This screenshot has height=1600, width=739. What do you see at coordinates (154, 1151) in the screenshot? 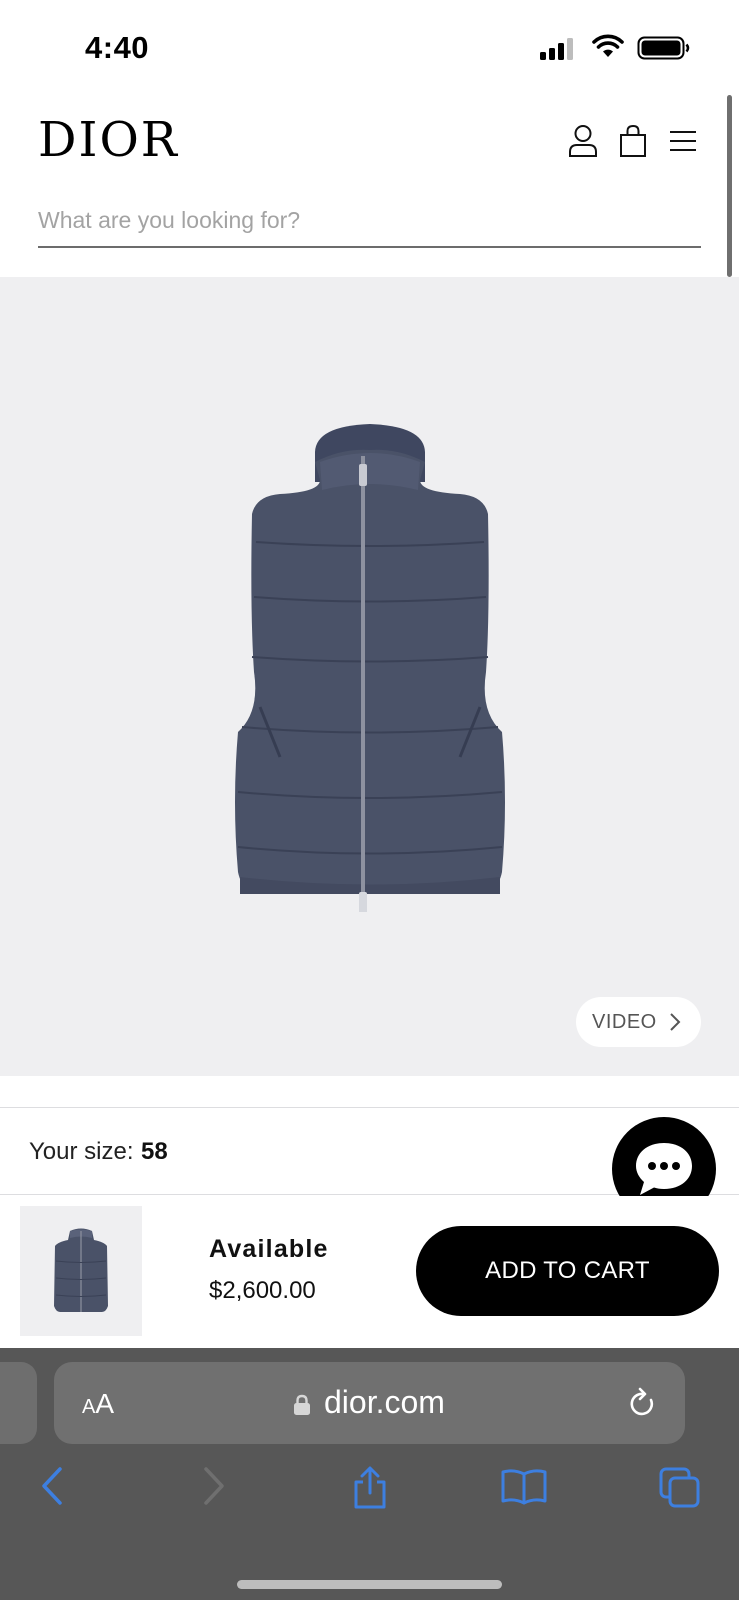
I see `size-value: 58` at bounding box center [154, 1151].